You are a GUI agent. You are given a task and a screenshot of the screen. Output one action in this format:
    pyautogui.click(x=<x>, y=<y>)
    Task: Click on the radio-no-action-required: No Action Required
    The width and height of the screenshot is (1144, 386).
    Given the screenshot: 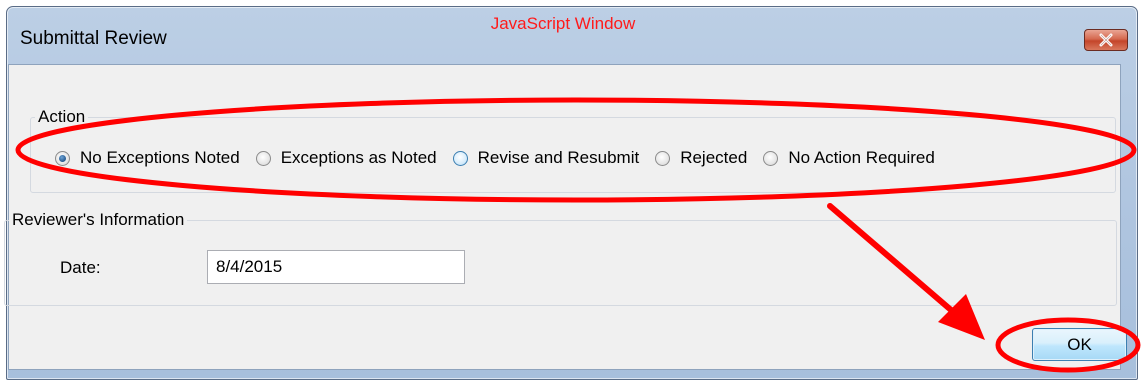 What is the action you would take?
    pyautogui.click(x=849, y=158)
    